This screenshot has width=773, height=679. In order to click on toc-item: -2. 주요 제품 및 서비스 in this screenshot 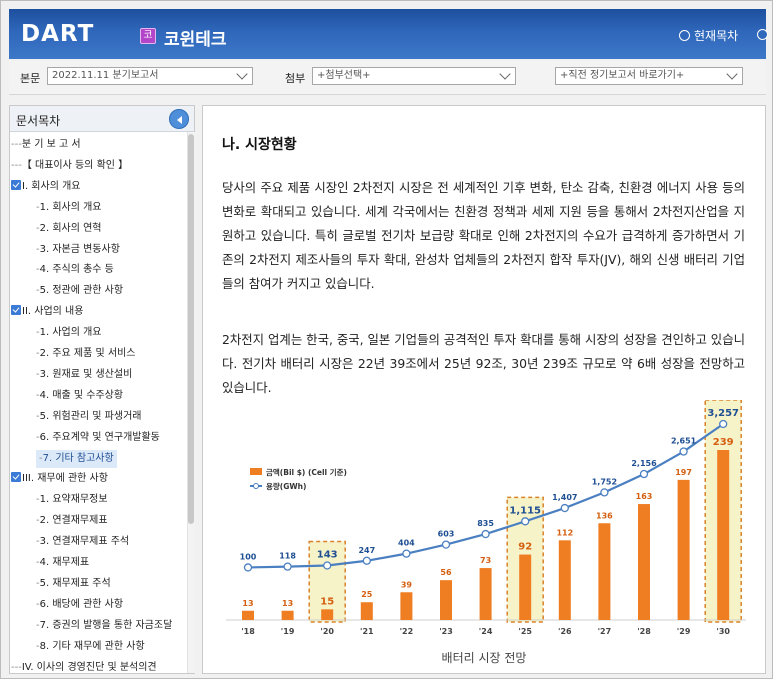, I will do `click(85, 354)`.